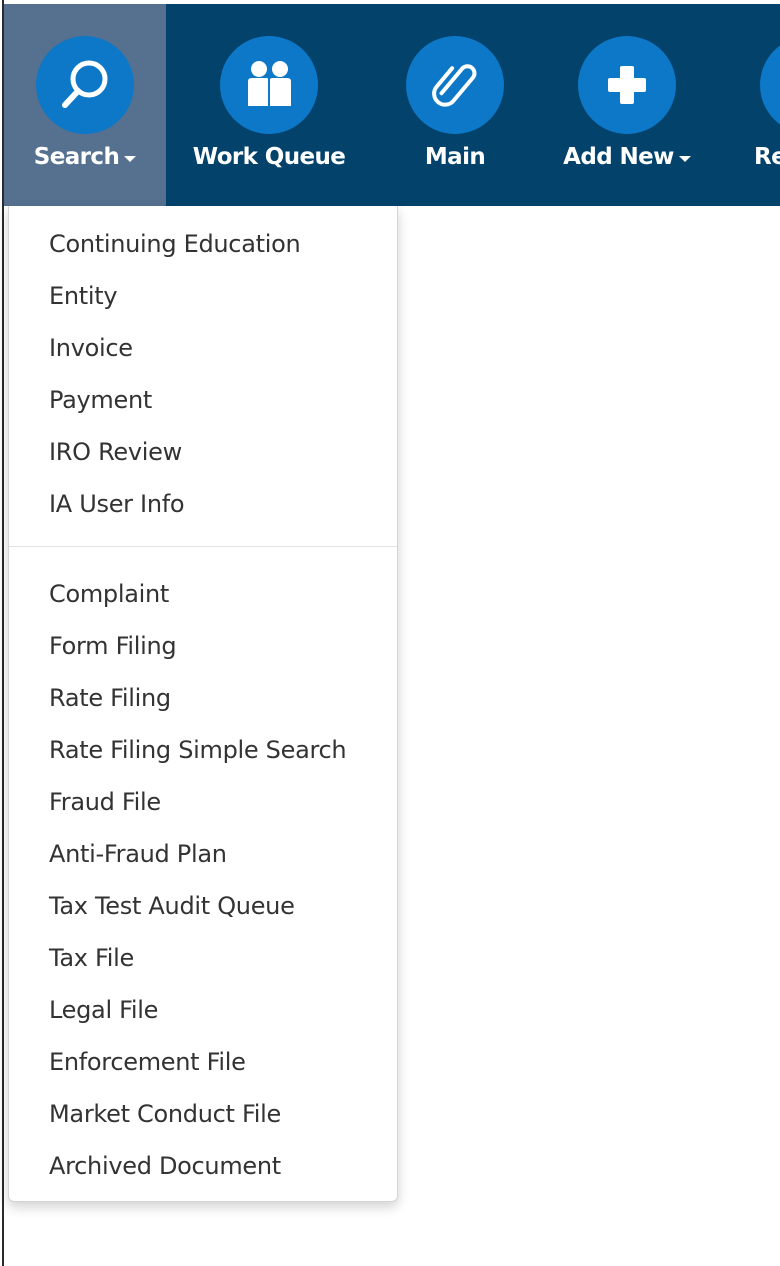 This screenshot has height=1266, width=780. Describe the element at coordinates (203, 958) in the screenshot. I see `menu-item-tax-file: Tax File` at that location.